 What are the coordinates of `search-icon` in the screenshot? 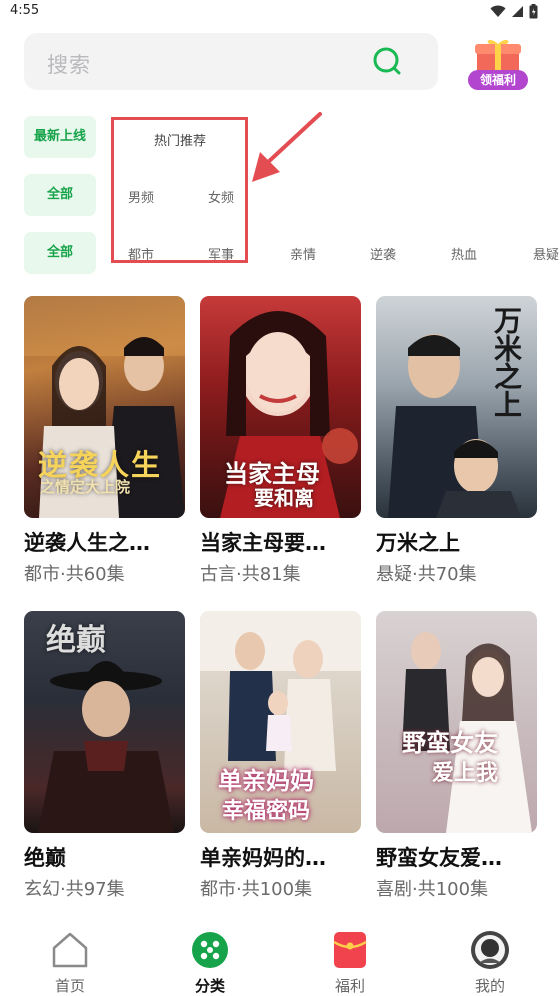 It's located at (388, 62).